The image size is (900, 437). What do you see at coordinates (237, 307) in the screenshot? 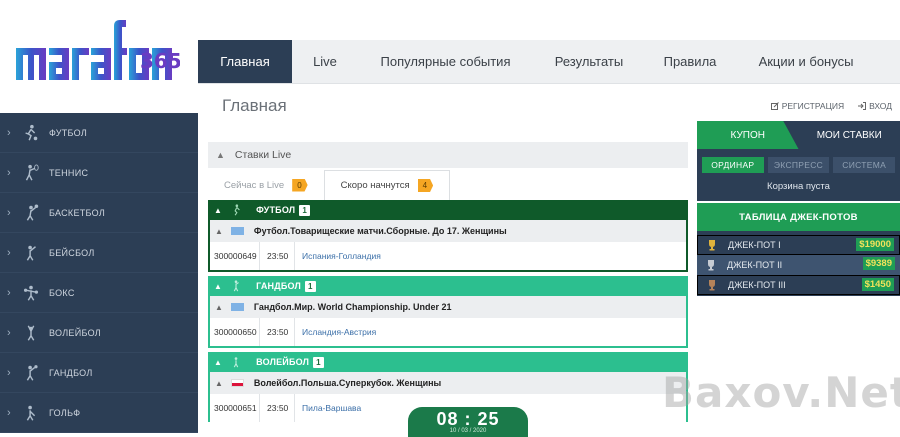
I see `flag-icon` at bounding box center [237, 307].